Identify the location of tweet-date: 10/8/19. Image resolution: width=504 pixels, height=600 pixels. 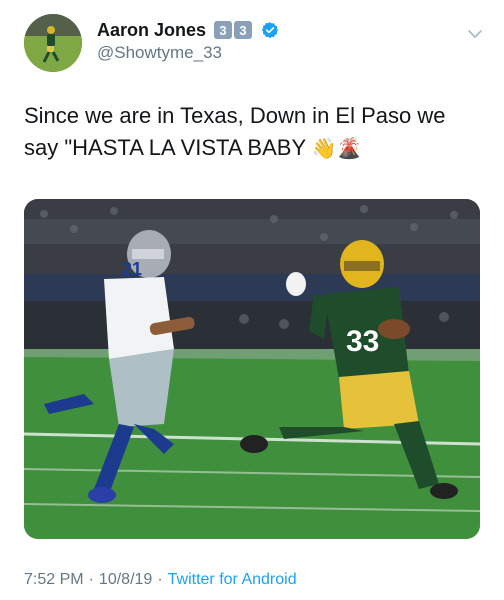
(125, 580).